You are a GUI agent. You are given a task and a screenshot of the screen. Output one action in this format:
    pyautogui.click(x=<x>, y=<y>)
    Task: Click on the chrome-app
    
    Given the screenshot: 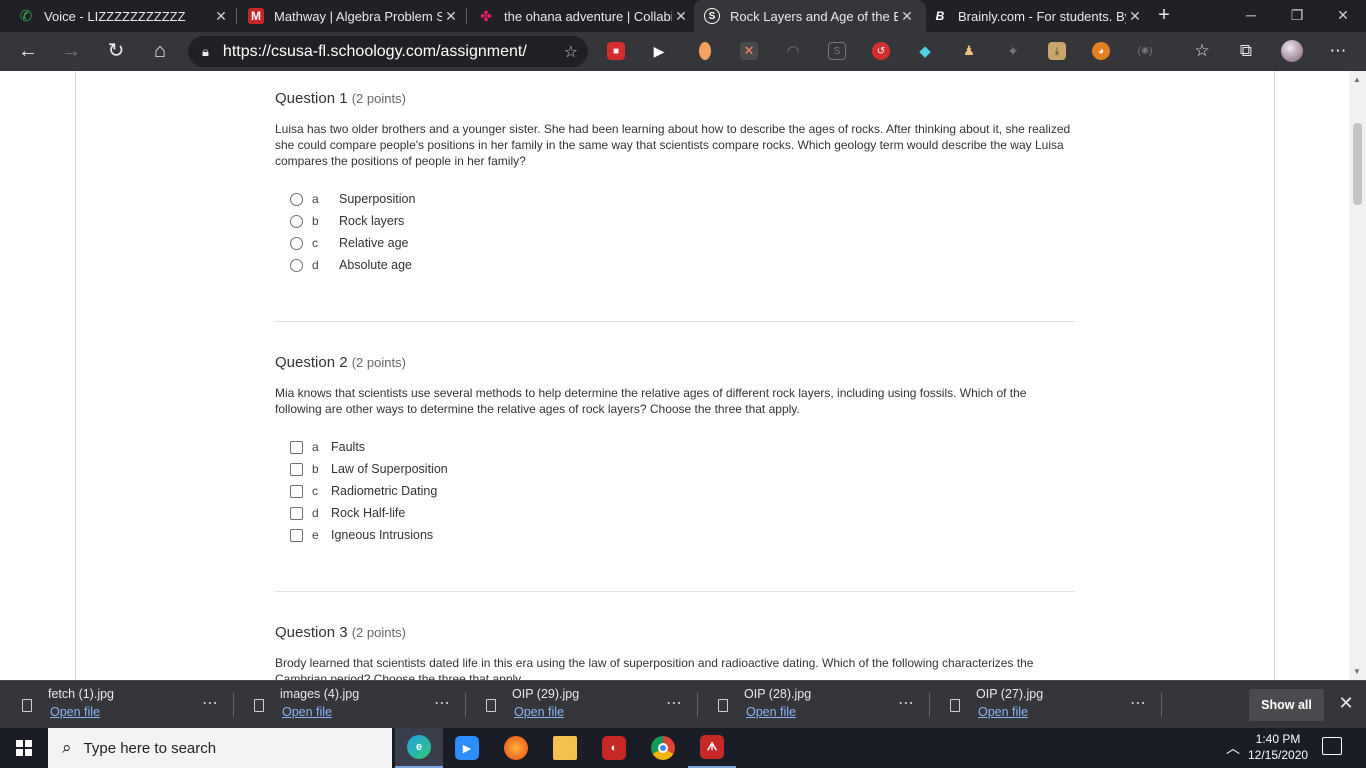 What is the action you would take?
    pyautogui.click(x=663, y=748)
    